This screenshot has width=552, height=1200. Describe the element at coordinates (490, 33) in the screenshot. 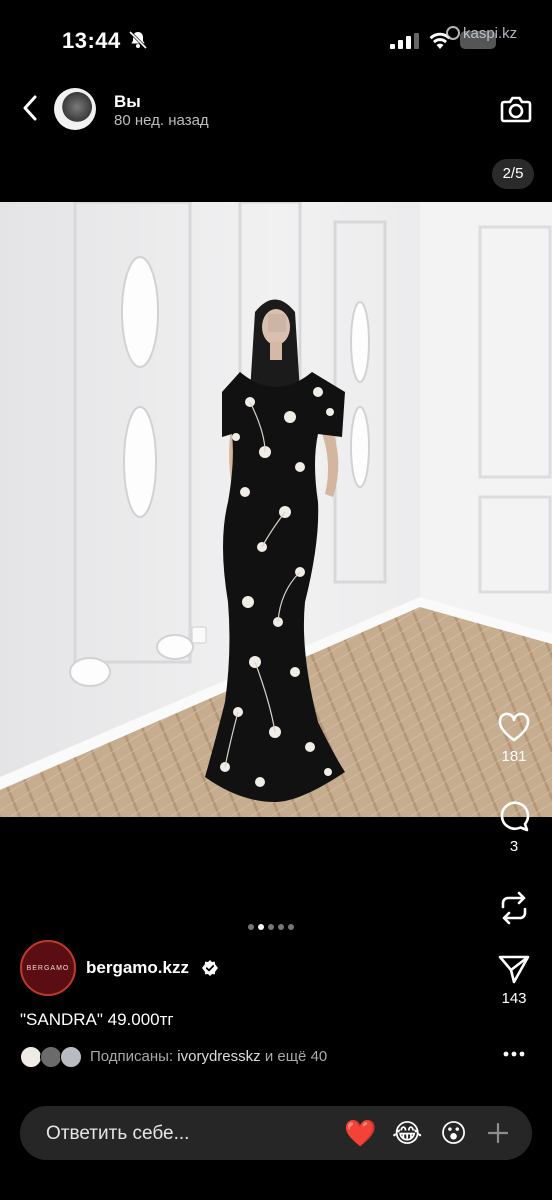

I see `watermark-text: kaspi.kz` at that location.